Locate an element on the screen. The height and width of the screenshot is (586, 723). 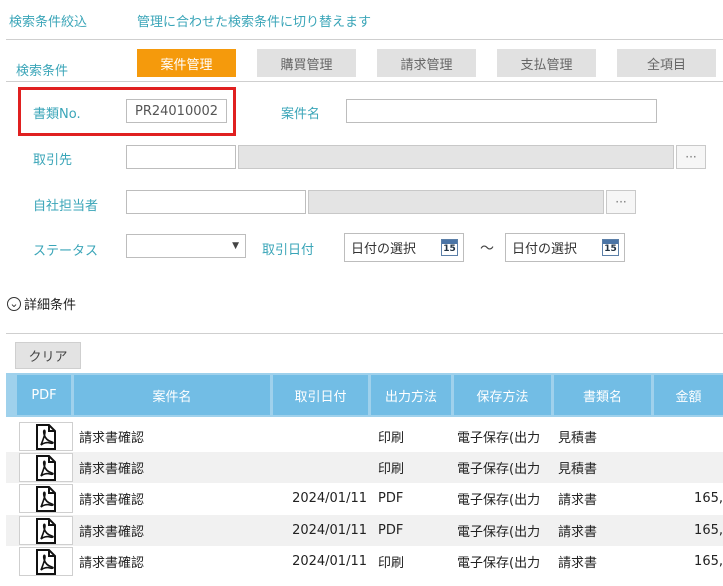
tab-all-items: 全項目 is located at coordinates (666, 63).